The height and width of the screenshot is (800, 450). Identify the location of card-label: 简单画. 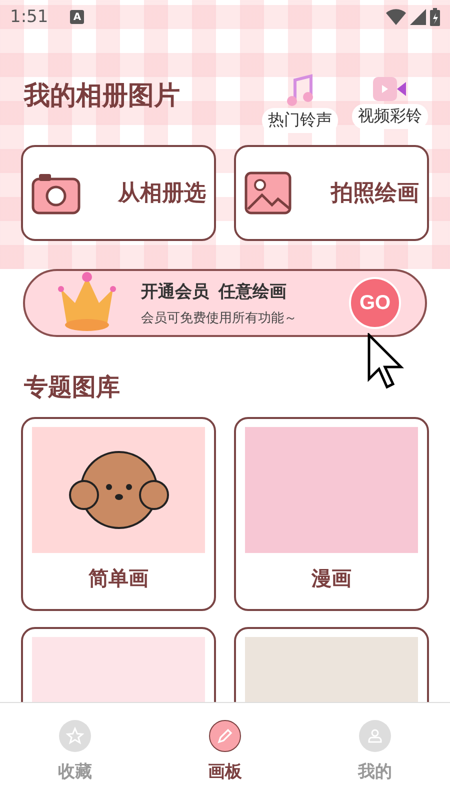
(119, 579).